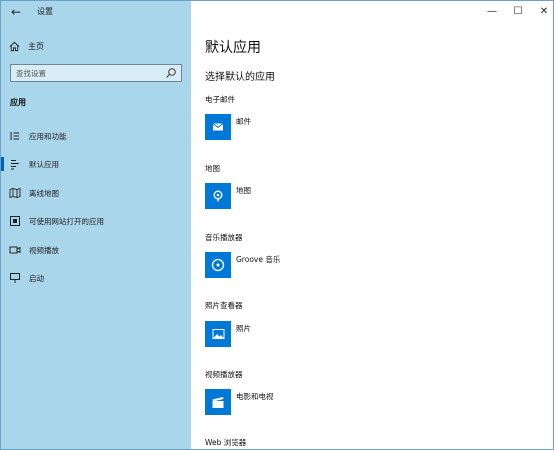 This screenshot has height=450, width=554. I want to click on sidebar-item-label: 离线地图, so click(44, 193).